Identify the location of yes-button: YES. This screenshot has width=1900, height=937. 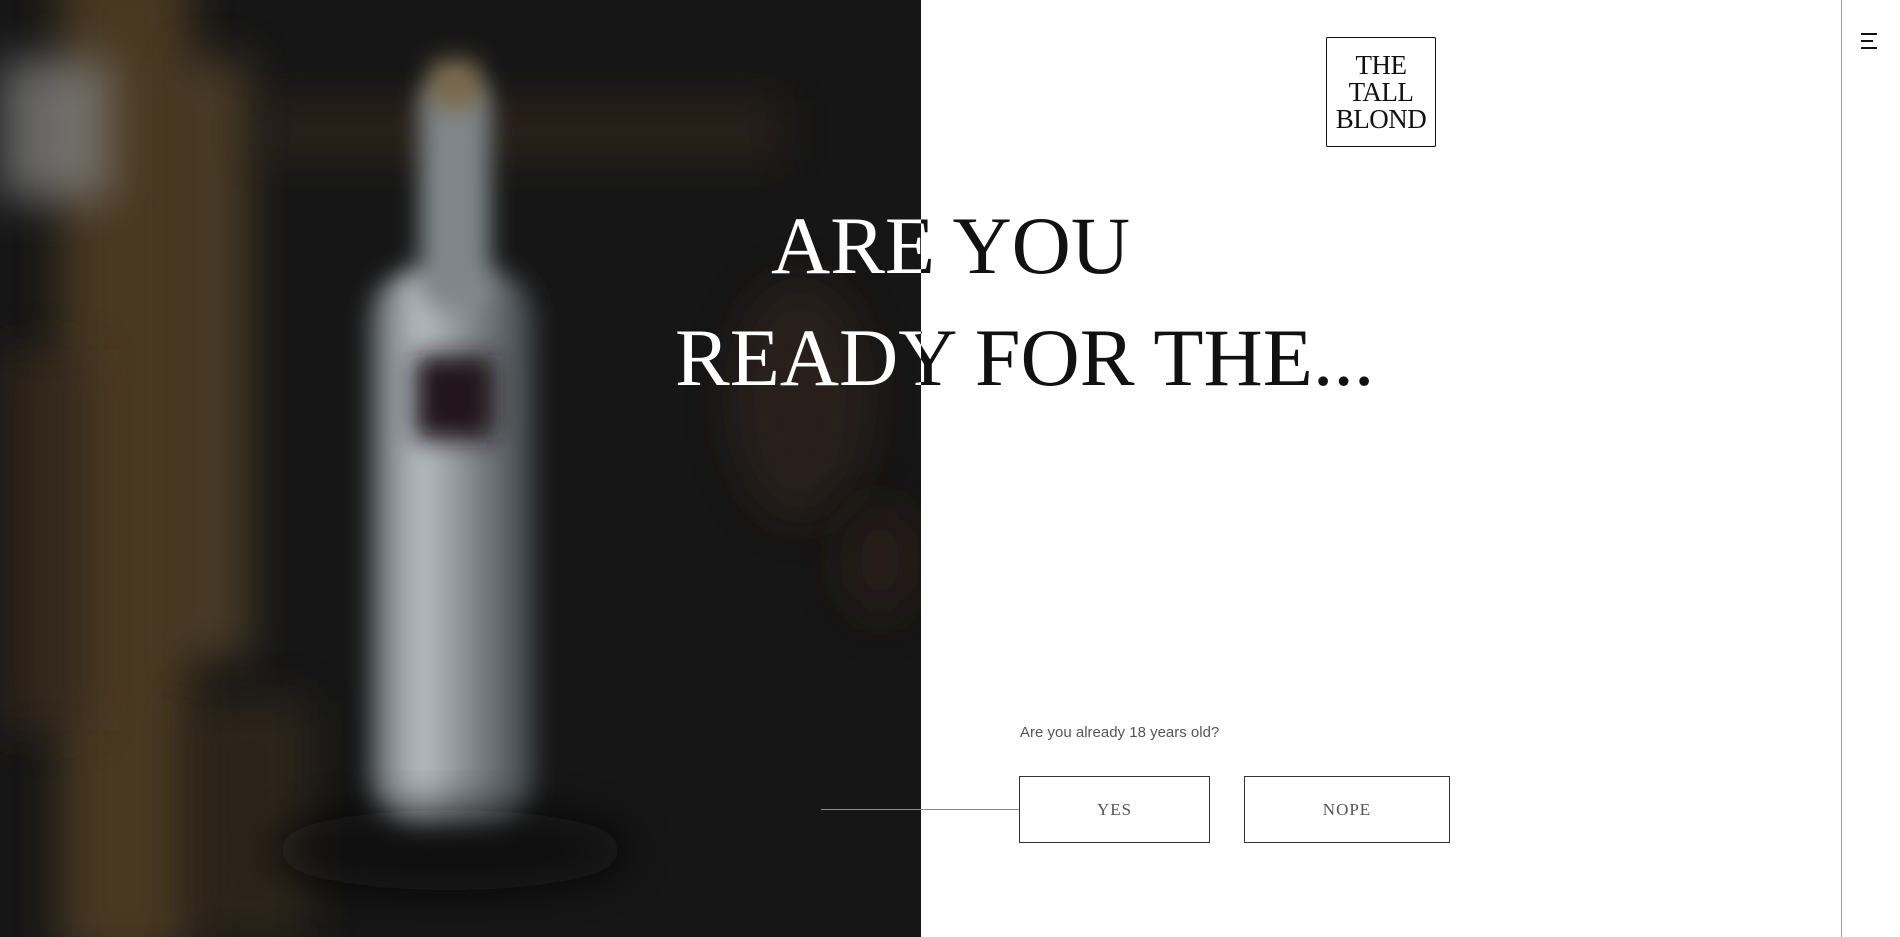
(1114, 809).